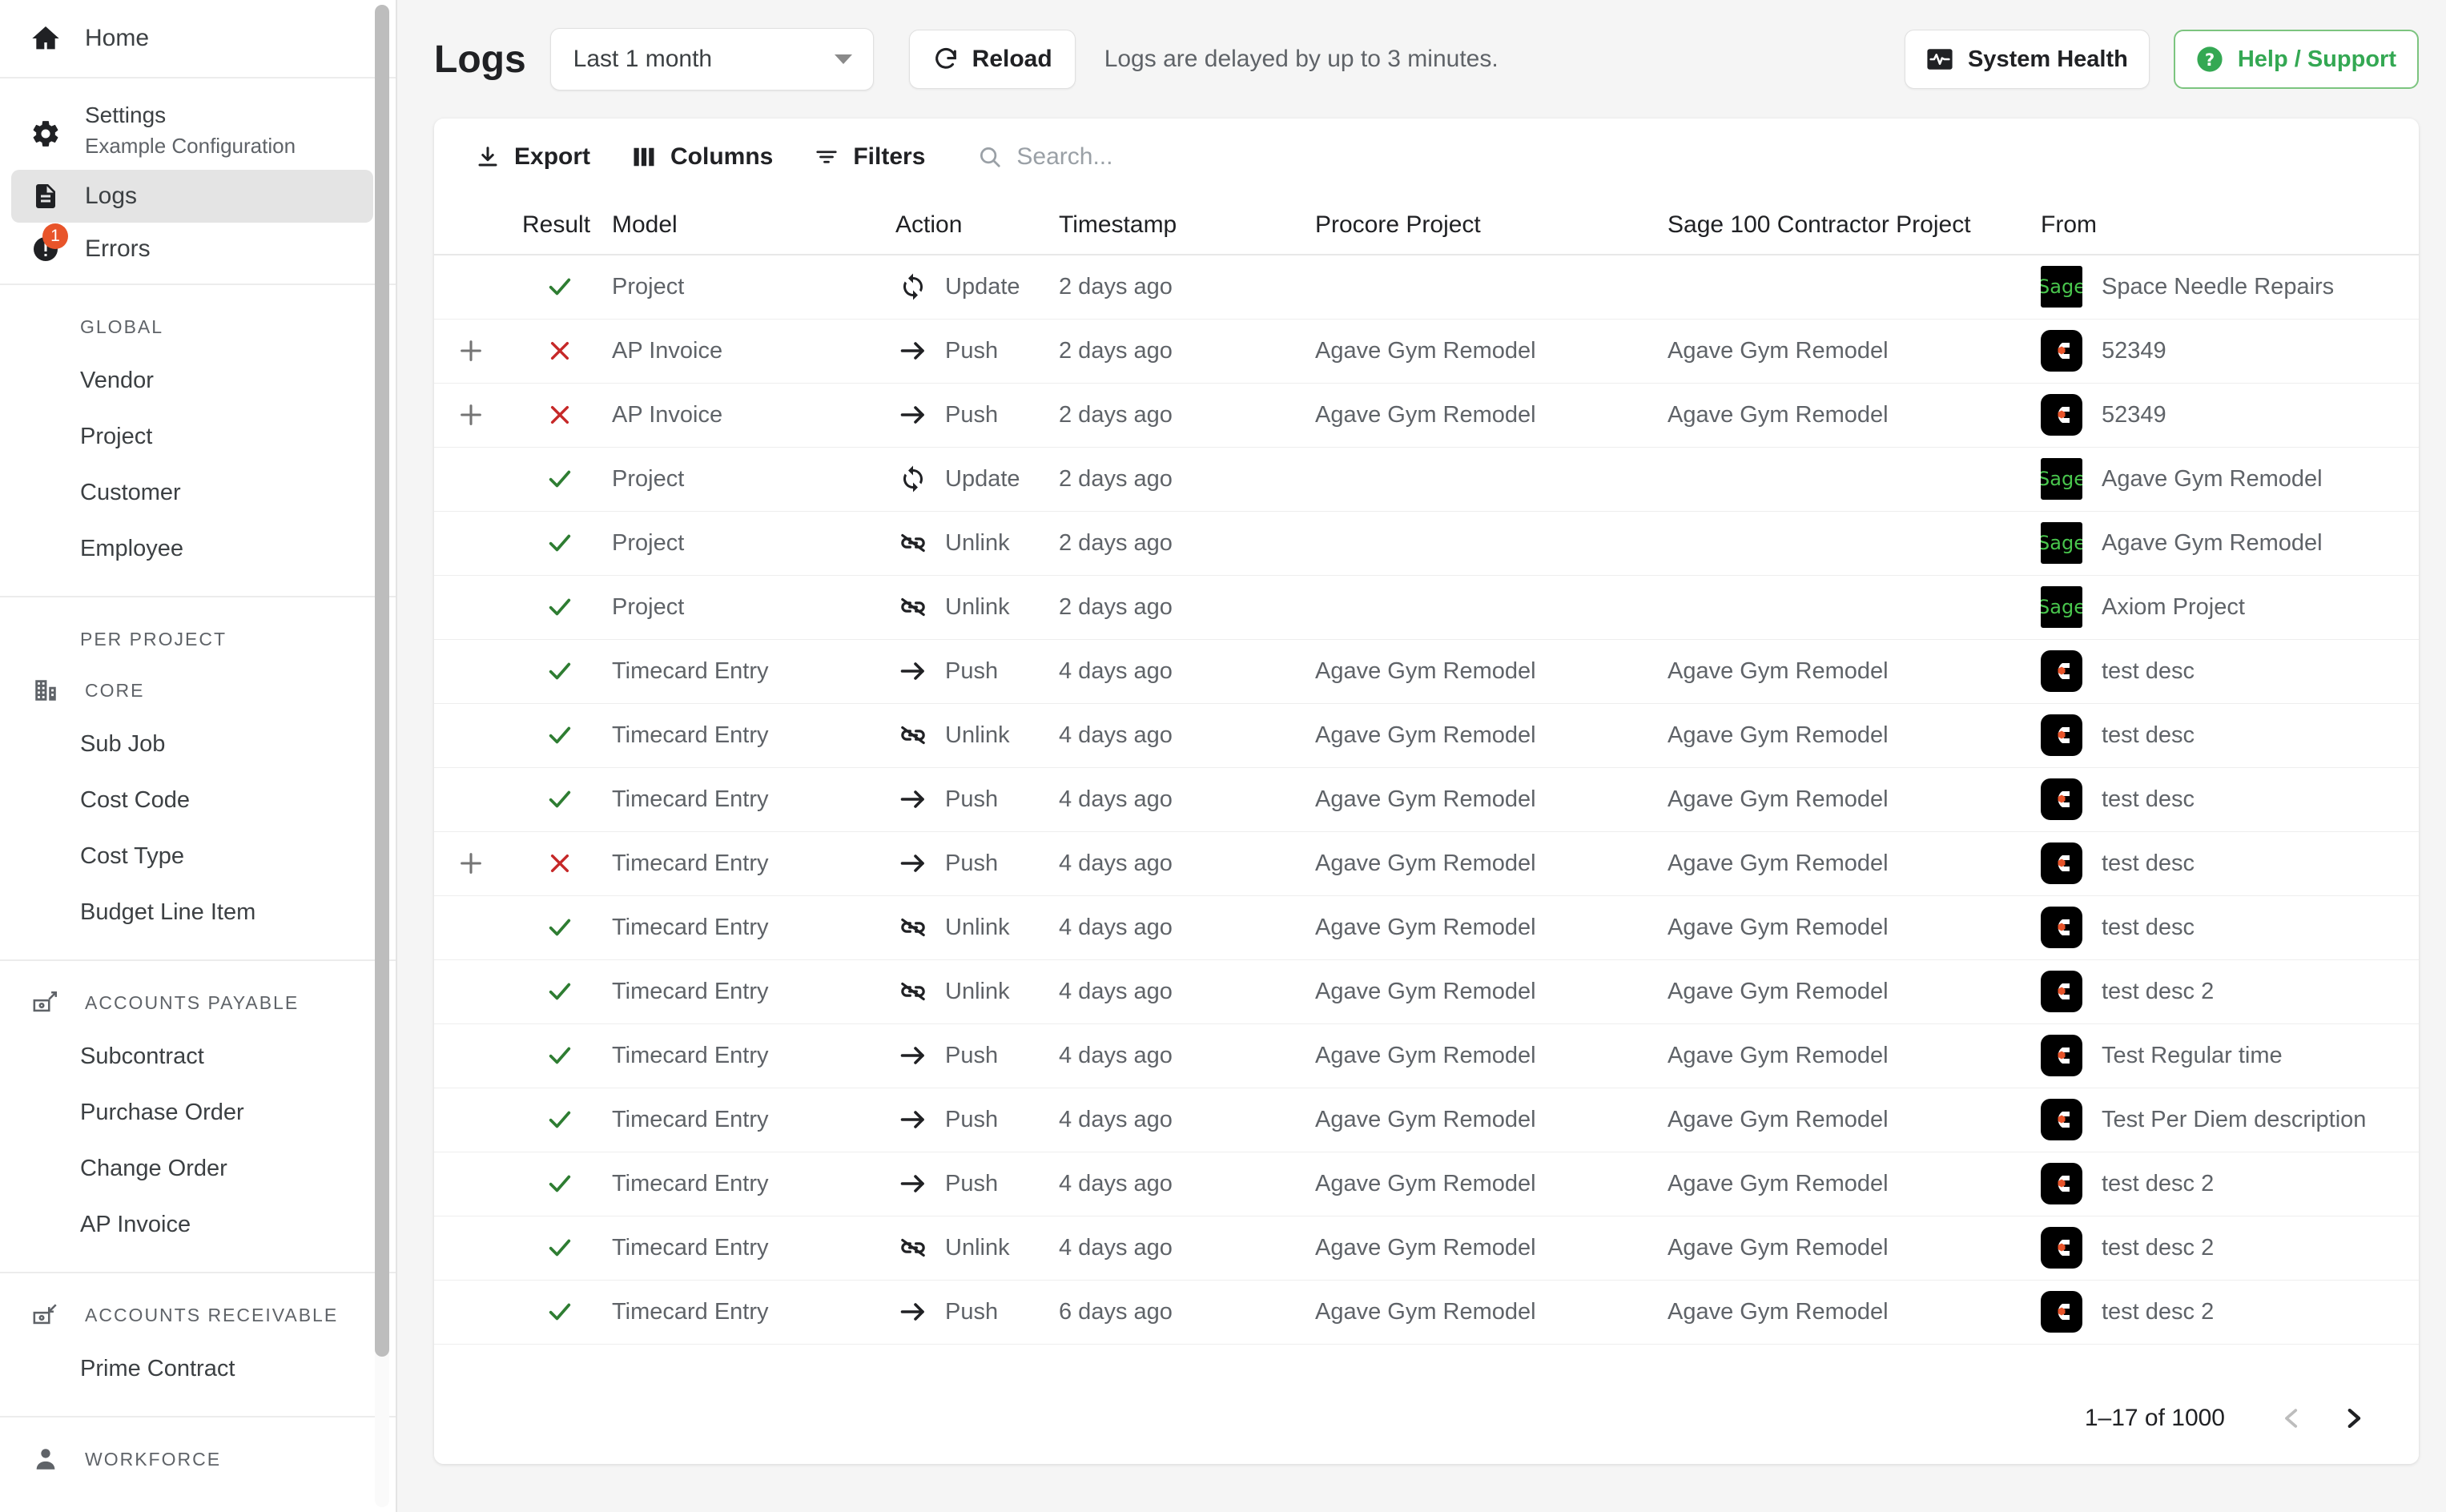 Image resolution: width=2446 pixels, height=1512 pixels. What do you see at coordinates (2292, 1418) in the screenshot?
I see `previous-page-button` at bounding box center [2292, 1418].